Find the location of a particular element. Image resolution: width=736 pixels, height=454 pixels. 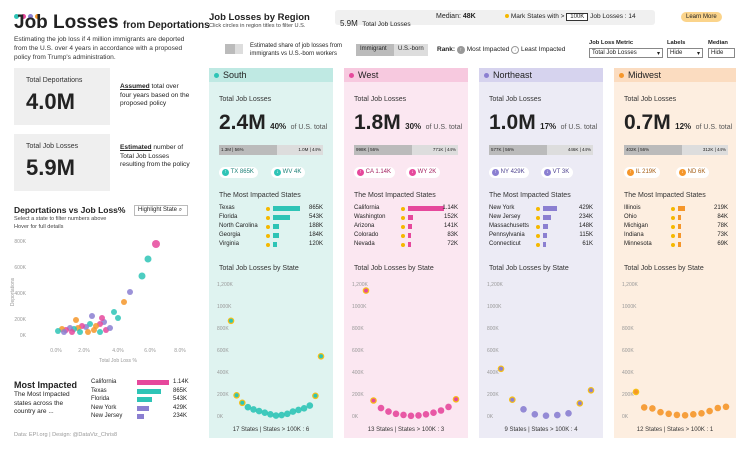

state-row: New Jersey 234K is located at coordinates (541, 217).